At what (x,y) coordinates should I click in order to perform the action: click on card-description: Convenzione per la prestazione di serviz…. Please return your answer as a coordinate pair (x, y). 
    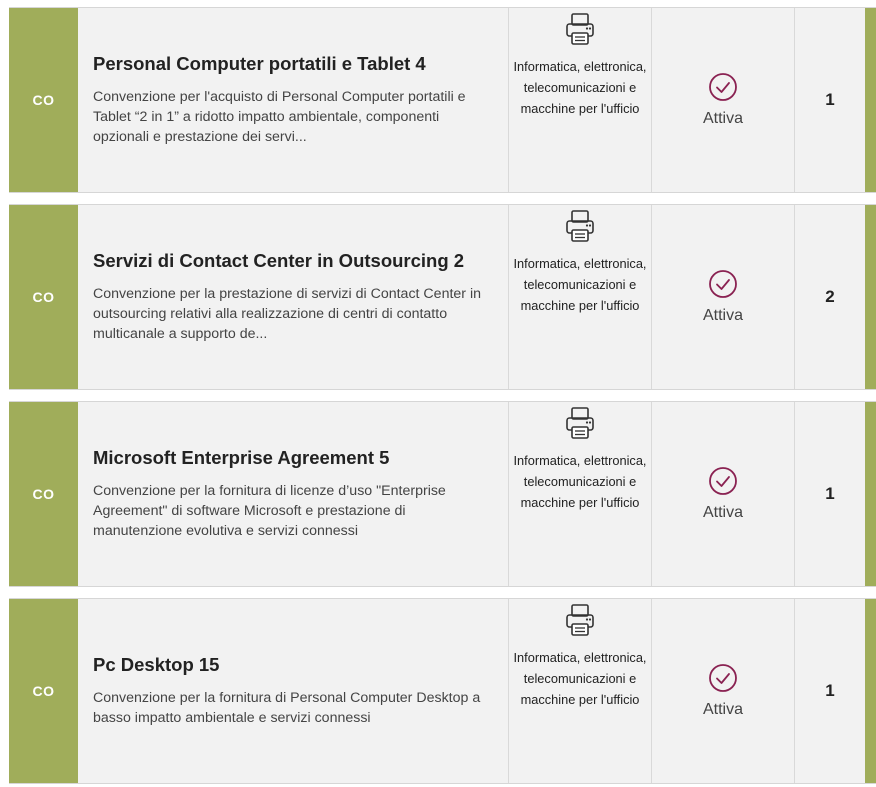
    Looking at the image, I should click on (287, 313).